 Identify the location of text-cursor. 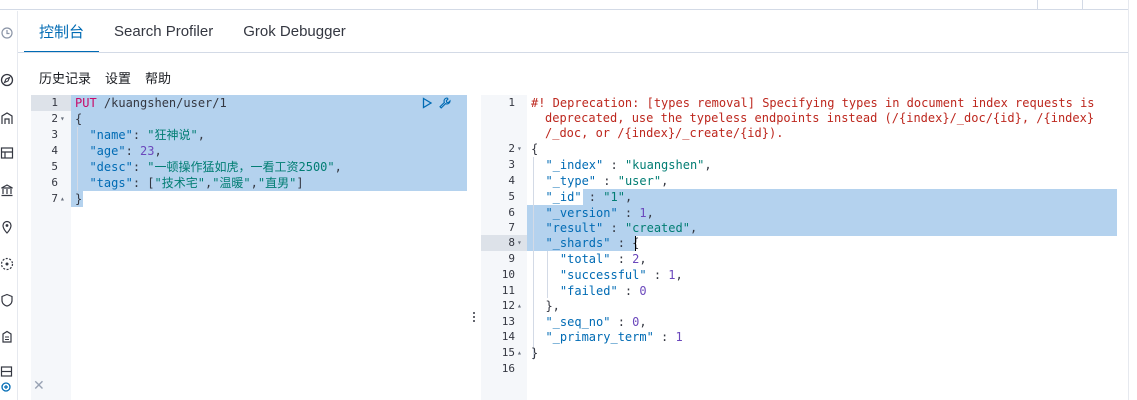
(635, 243).